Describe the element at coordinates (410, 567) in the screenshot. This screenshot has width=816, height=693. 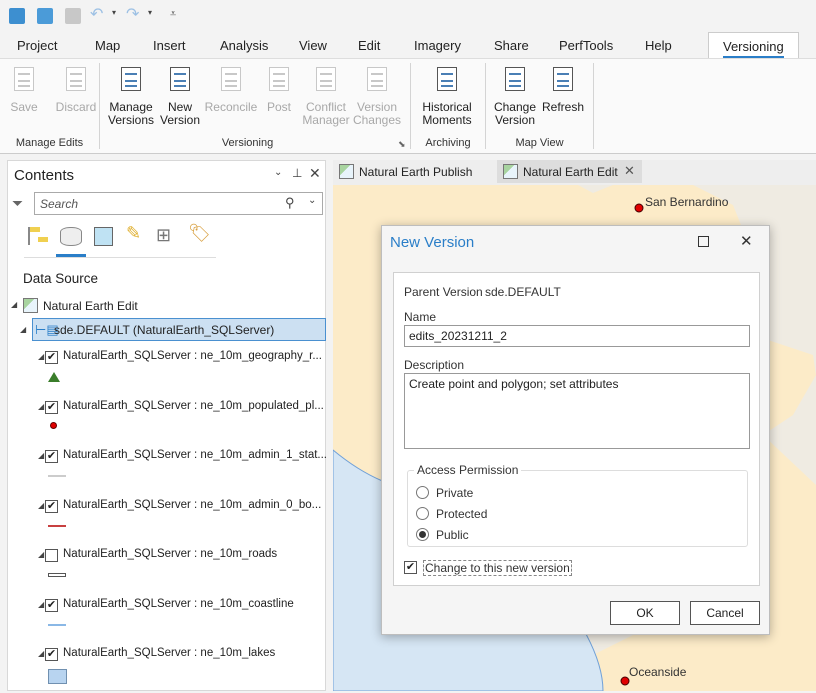
I see `change-version-checkbox: ✔` at that location.